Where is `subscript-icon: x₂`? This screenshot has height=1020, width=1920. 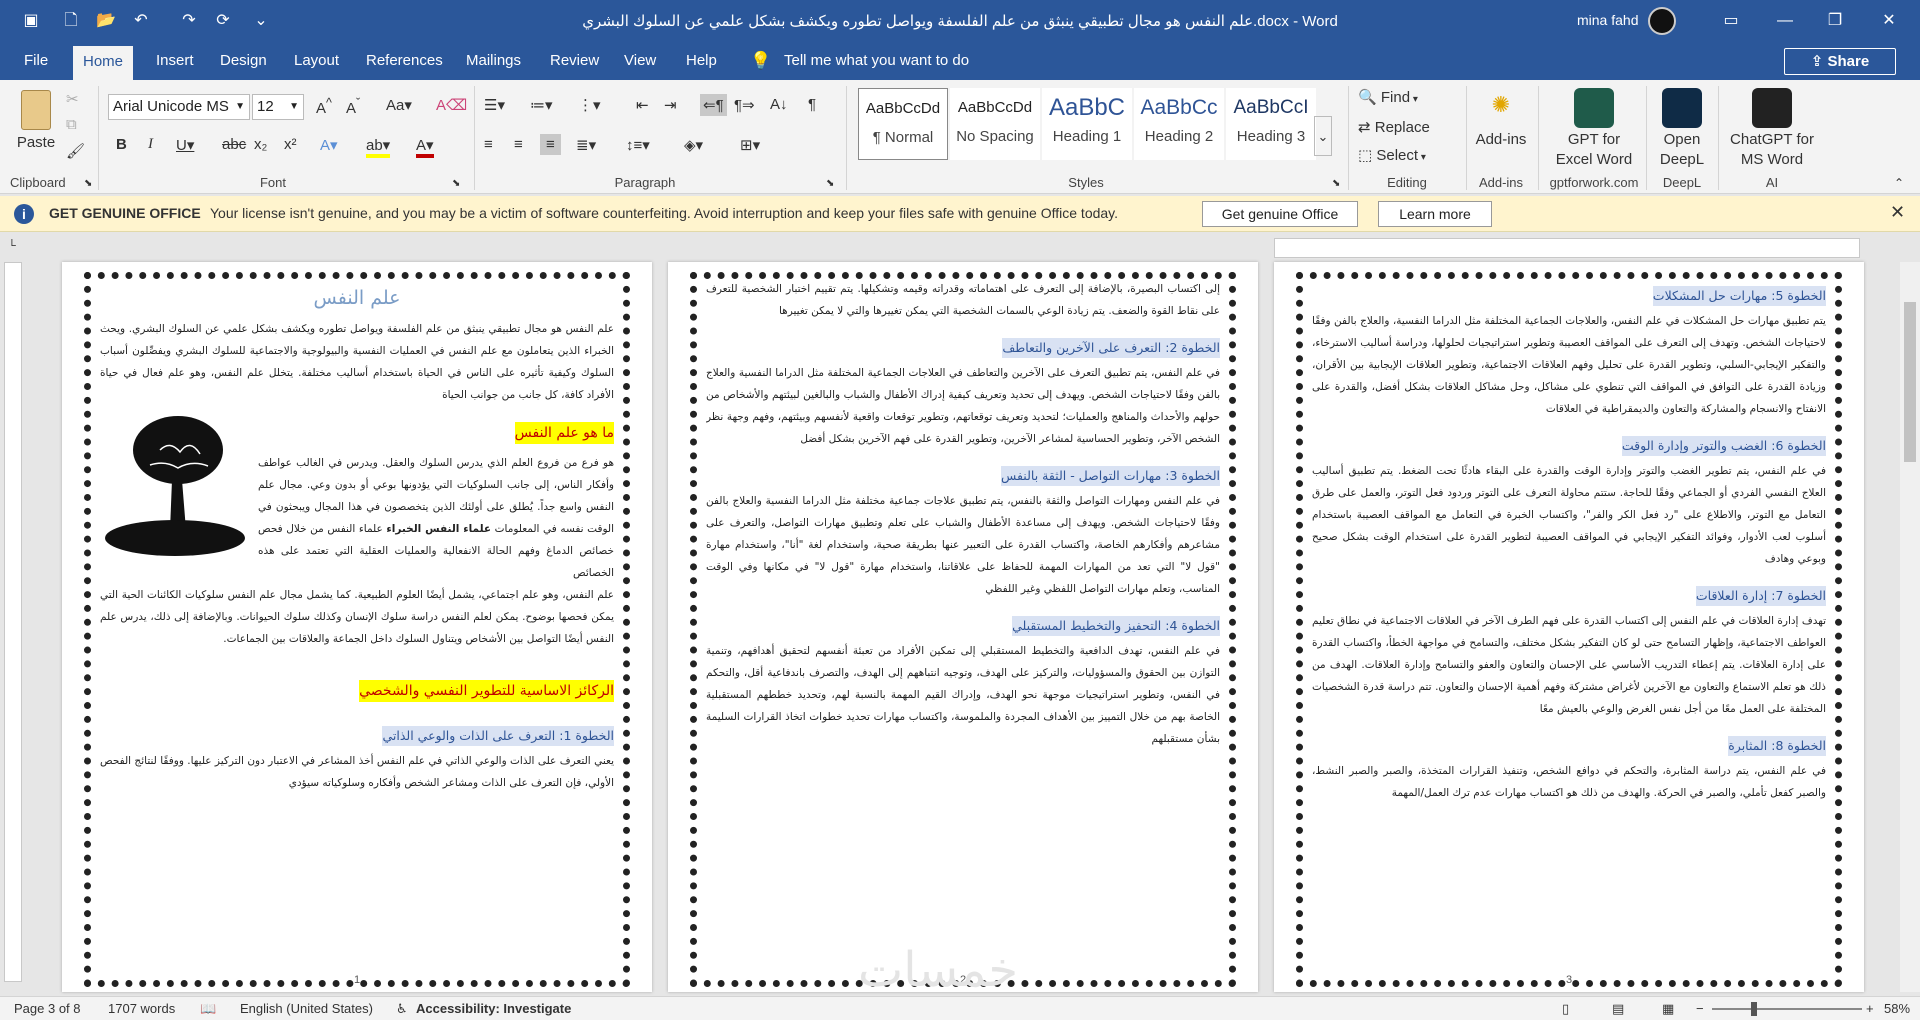
subscript-icon: x₂ is located at coordinates (260, 144).